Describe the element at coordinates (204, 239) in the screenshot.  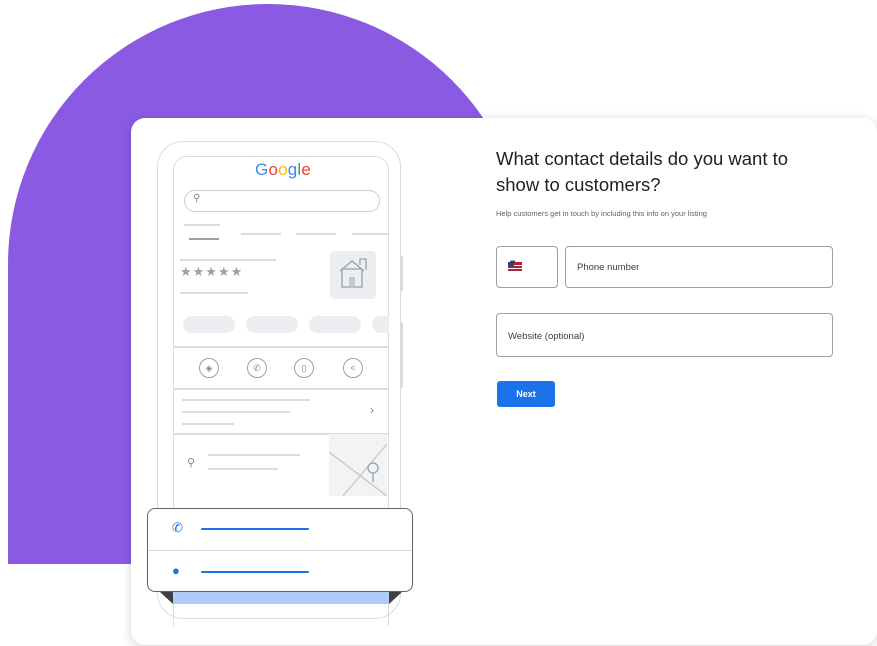
I see `mock-tab-active` at that location.